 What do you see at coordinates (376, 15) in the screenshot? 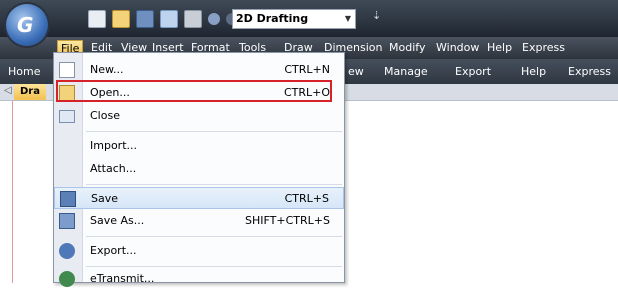
I see `customize-qat-icon: ⇣` at bounding box center [376, 15].